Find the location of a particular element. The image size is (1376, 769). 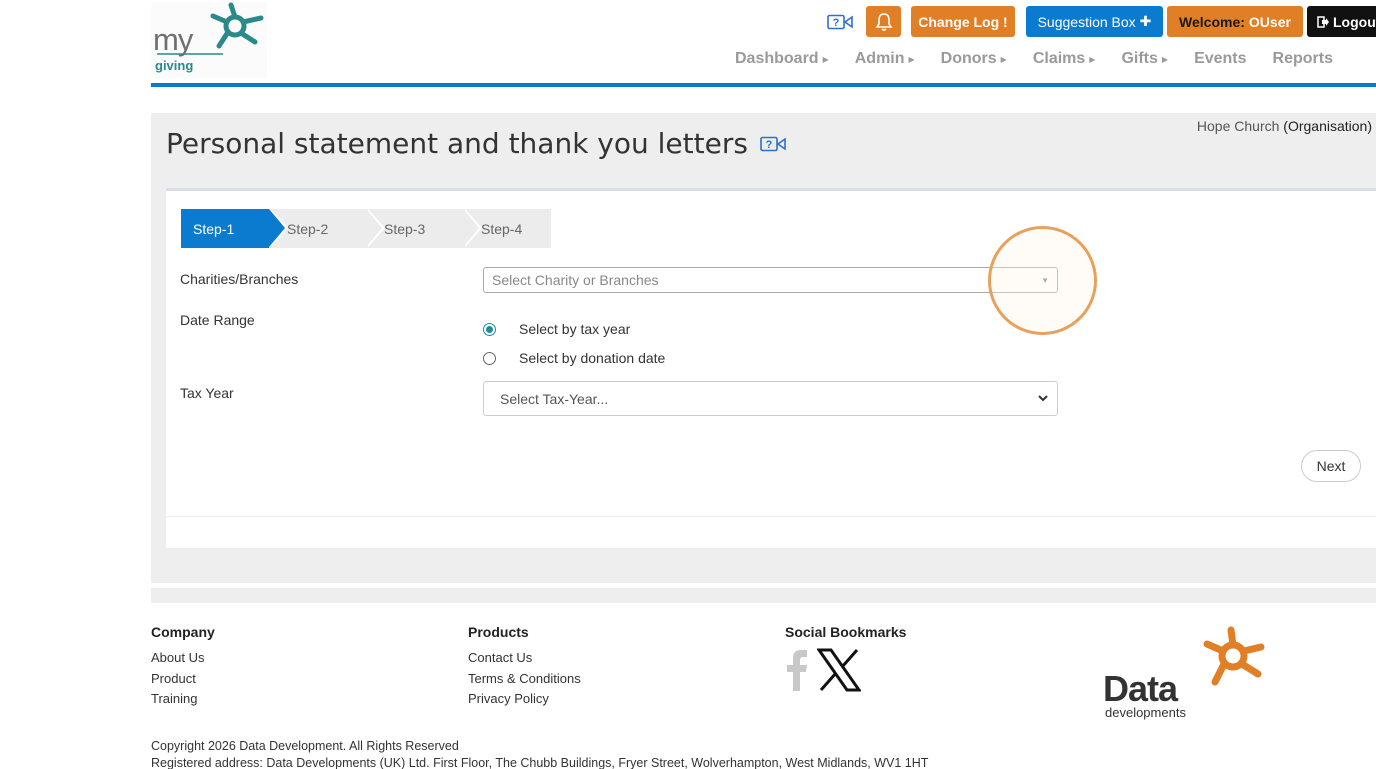

step-label: Step-3 is located at coordinates (405, 228).